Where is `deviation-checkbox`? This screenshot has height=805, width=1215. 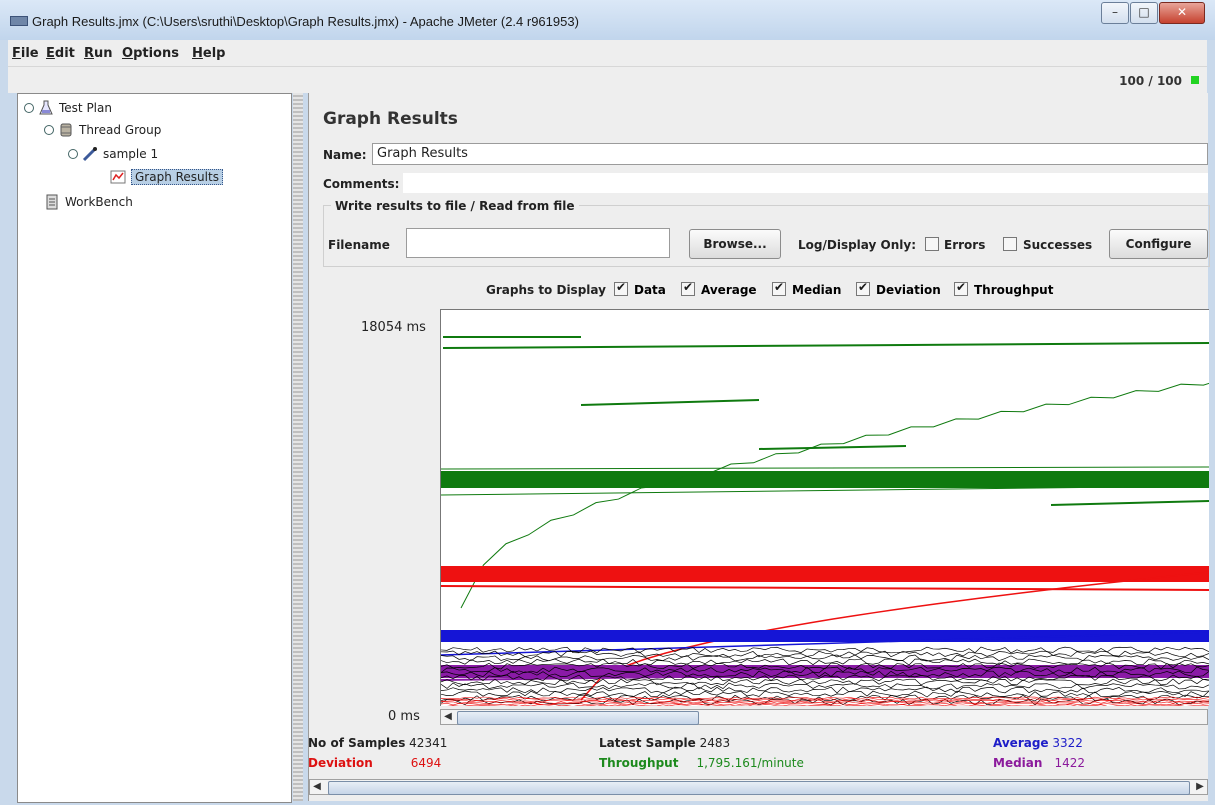 deviation-checkbox is located at coordinates (863, 288).